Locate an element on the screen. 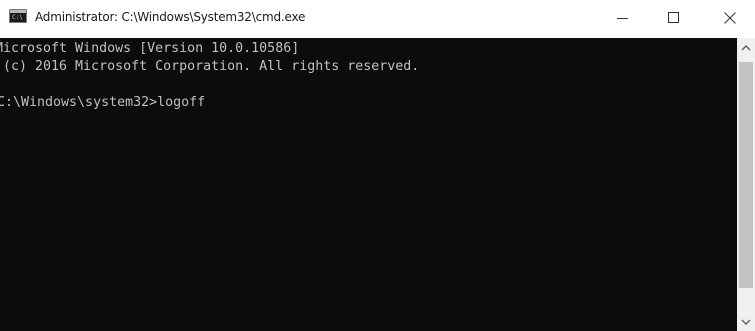 Image resolution: width=755 pixels, height=331 pixels. console-line-version: Microsoft Windows [Version 10.0.10586] is located at coordinates (150, 48).